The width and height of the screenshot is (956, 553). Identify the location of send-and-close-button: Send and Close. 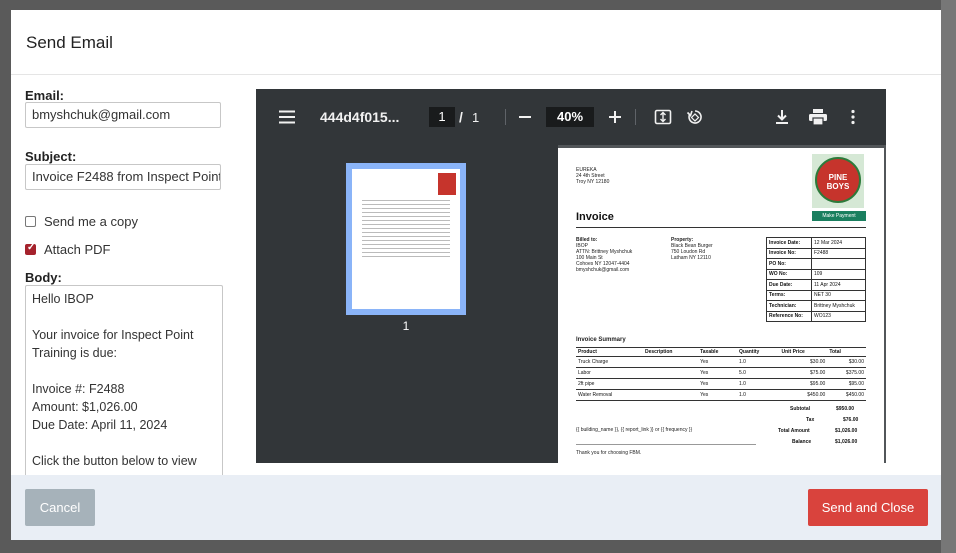
(868, 507).